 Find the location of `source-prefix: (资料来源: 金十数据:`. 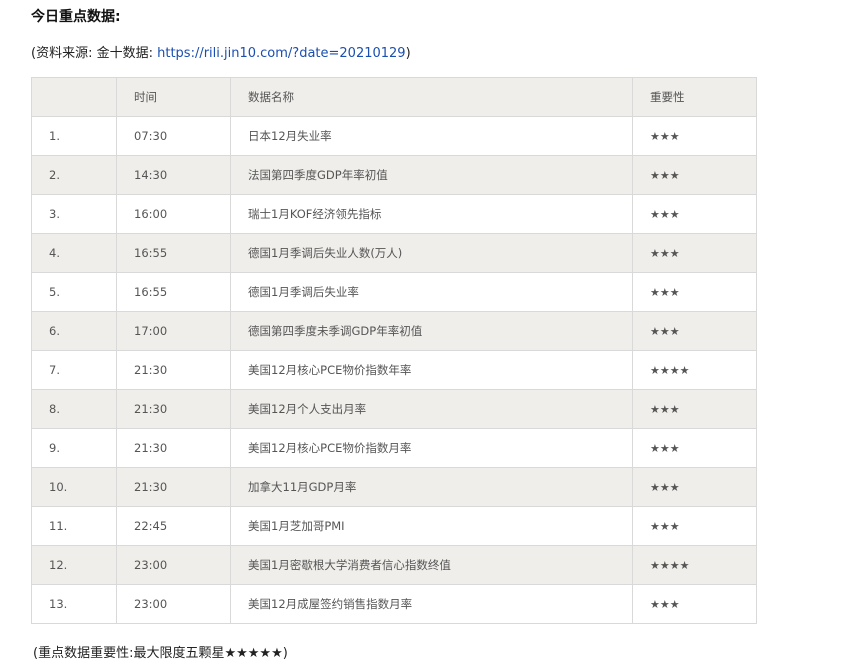

source-prefix: (资料来源: 金十数据: is located at coordinates (94, 53).